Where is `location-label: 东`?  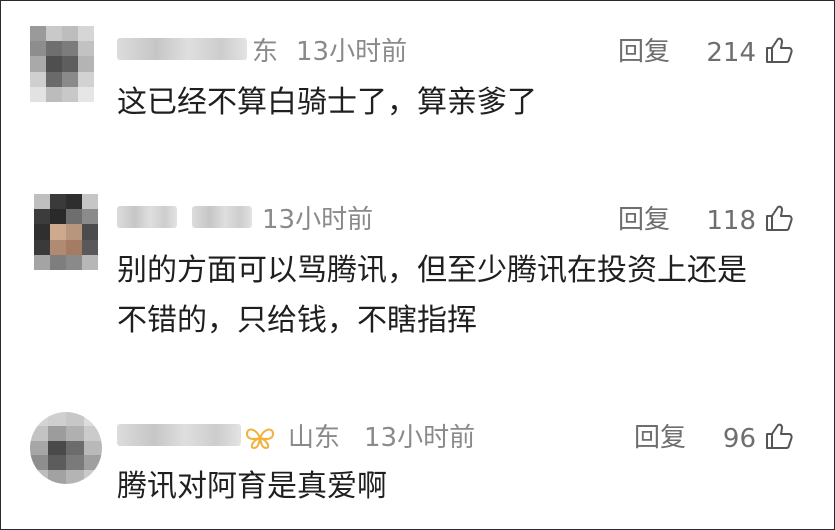 location-label: 东 is located at coordinates (265, 52).